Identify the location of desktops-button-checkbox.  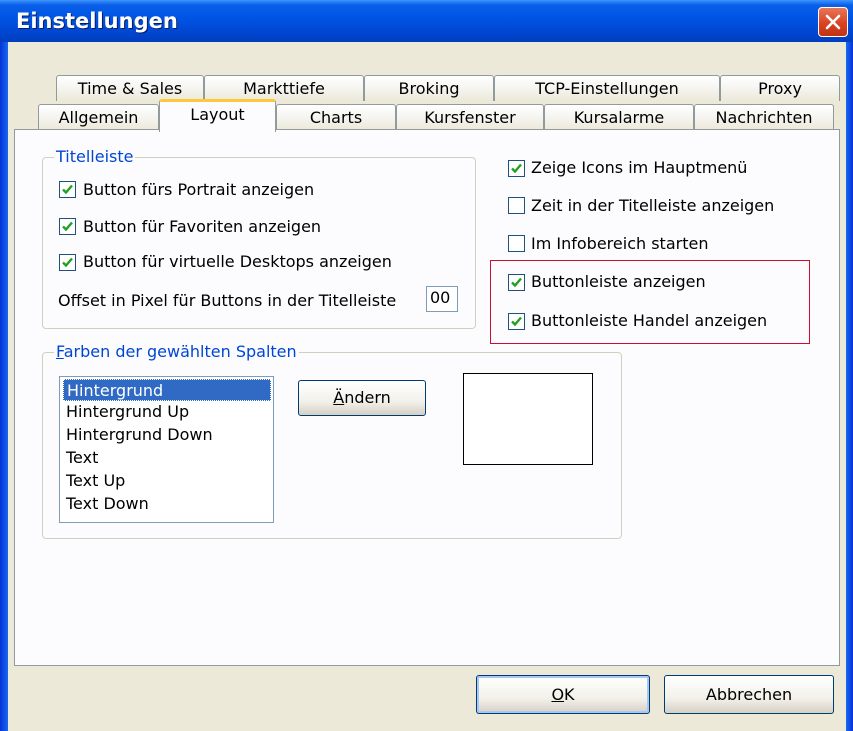
(67, 262).